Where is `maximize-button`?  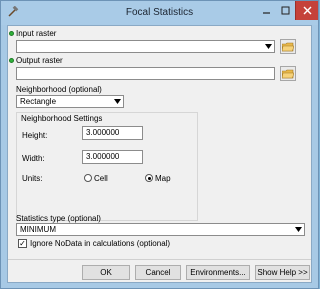 maximize-button is located at coordinates (285, 10).